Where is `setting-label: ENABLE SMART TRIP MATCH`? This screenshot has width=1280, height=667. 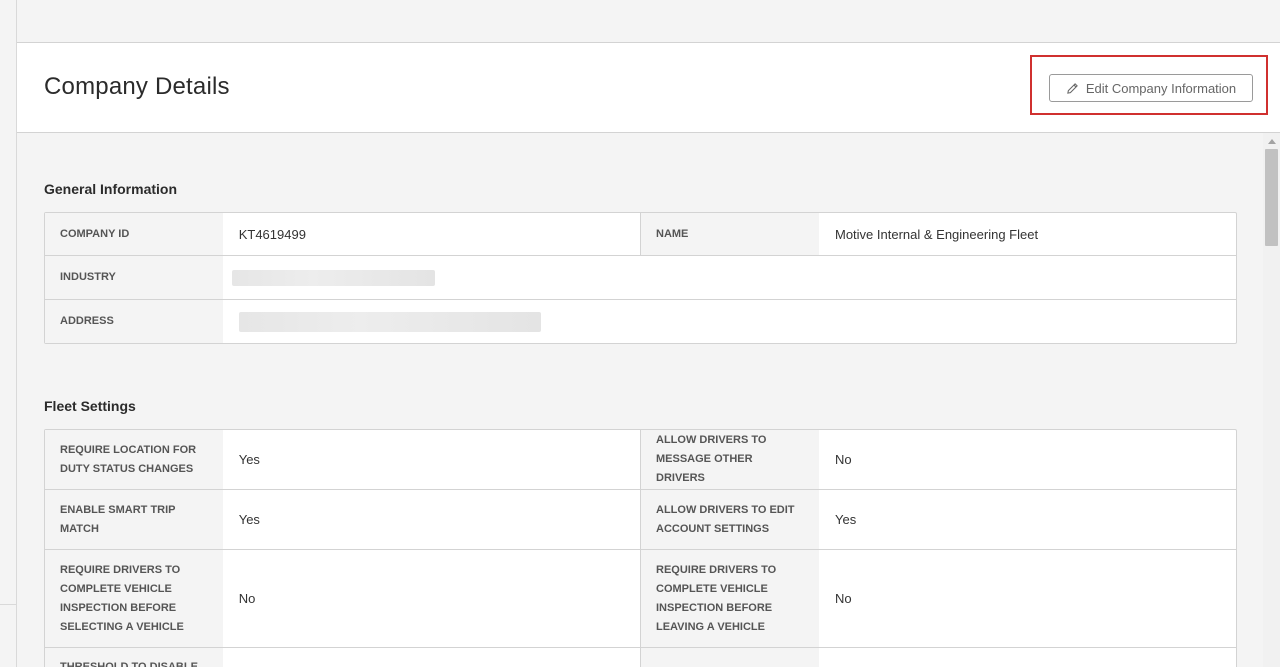 setting-label: ENABLE SMART TRIP MATCH is located at coordinates (134, 519).